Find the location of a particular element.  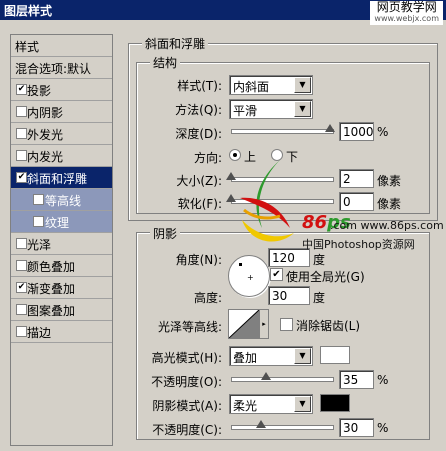

style-list-label: 样式 is located at coordinates (27, 47).